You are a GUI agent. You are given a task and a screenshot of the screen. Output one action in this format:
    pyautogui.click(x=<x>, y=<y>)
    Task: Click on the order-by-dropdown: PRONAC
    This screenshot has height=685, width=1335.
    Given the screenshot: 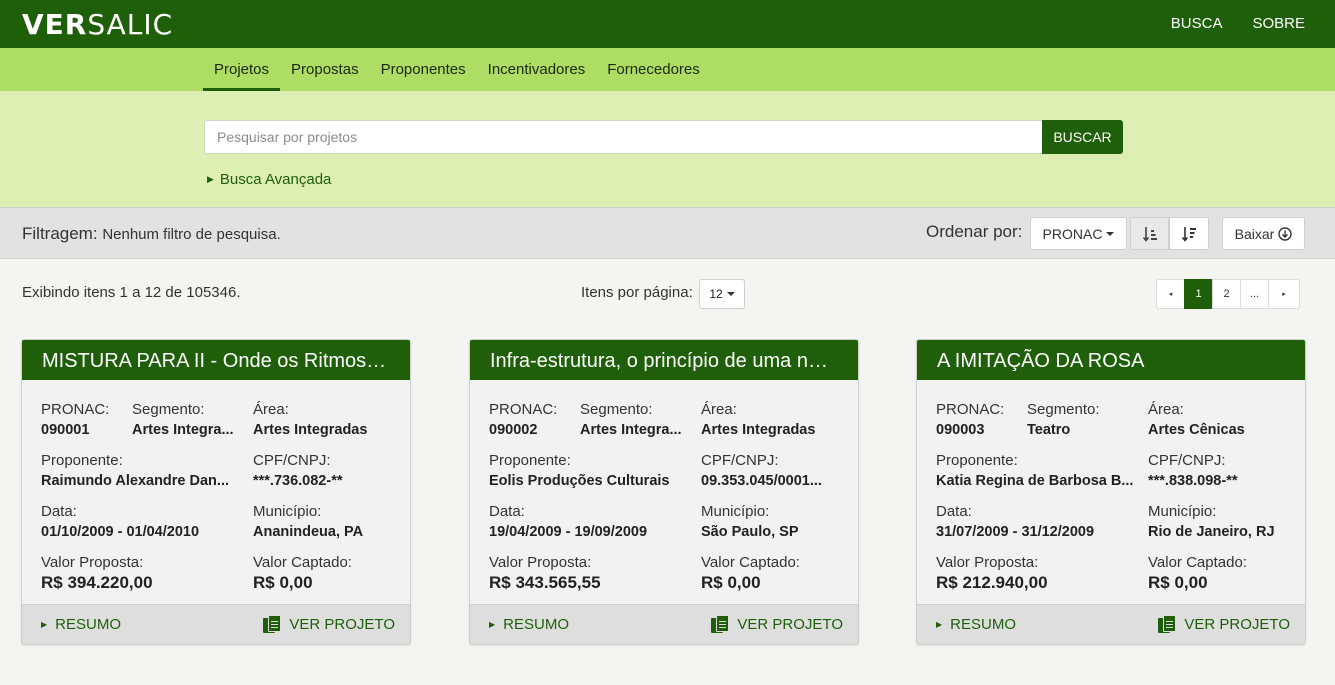 What is the action you would take?
    pyautogui.click(x=1078, y=233)
    